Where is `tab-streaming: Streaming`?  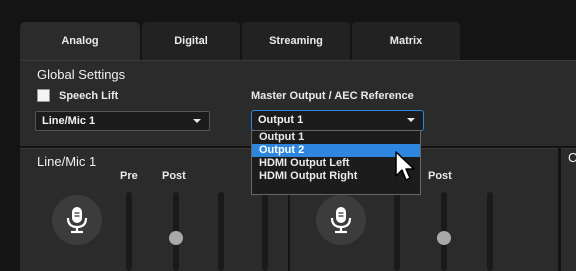
tab-streaming: Streaming is located at coordinates (296, 41).